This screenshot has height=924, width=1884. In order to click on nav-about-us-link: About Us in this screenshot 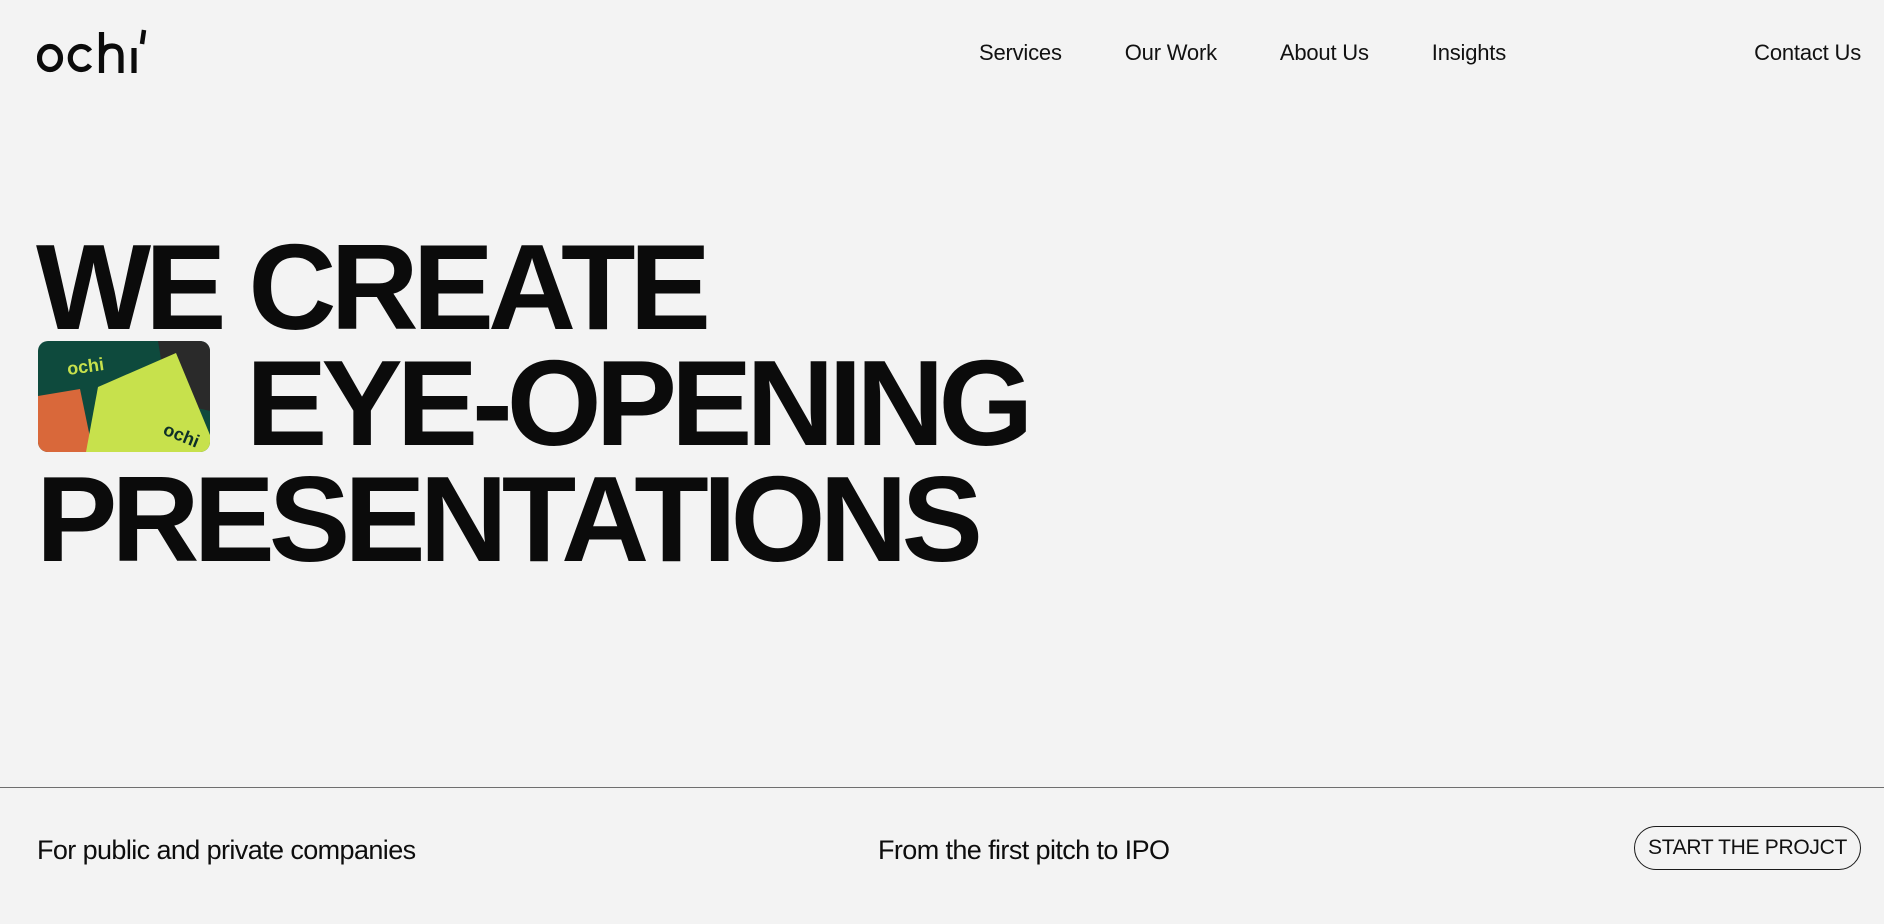, I will do `click(1324, 53)`.